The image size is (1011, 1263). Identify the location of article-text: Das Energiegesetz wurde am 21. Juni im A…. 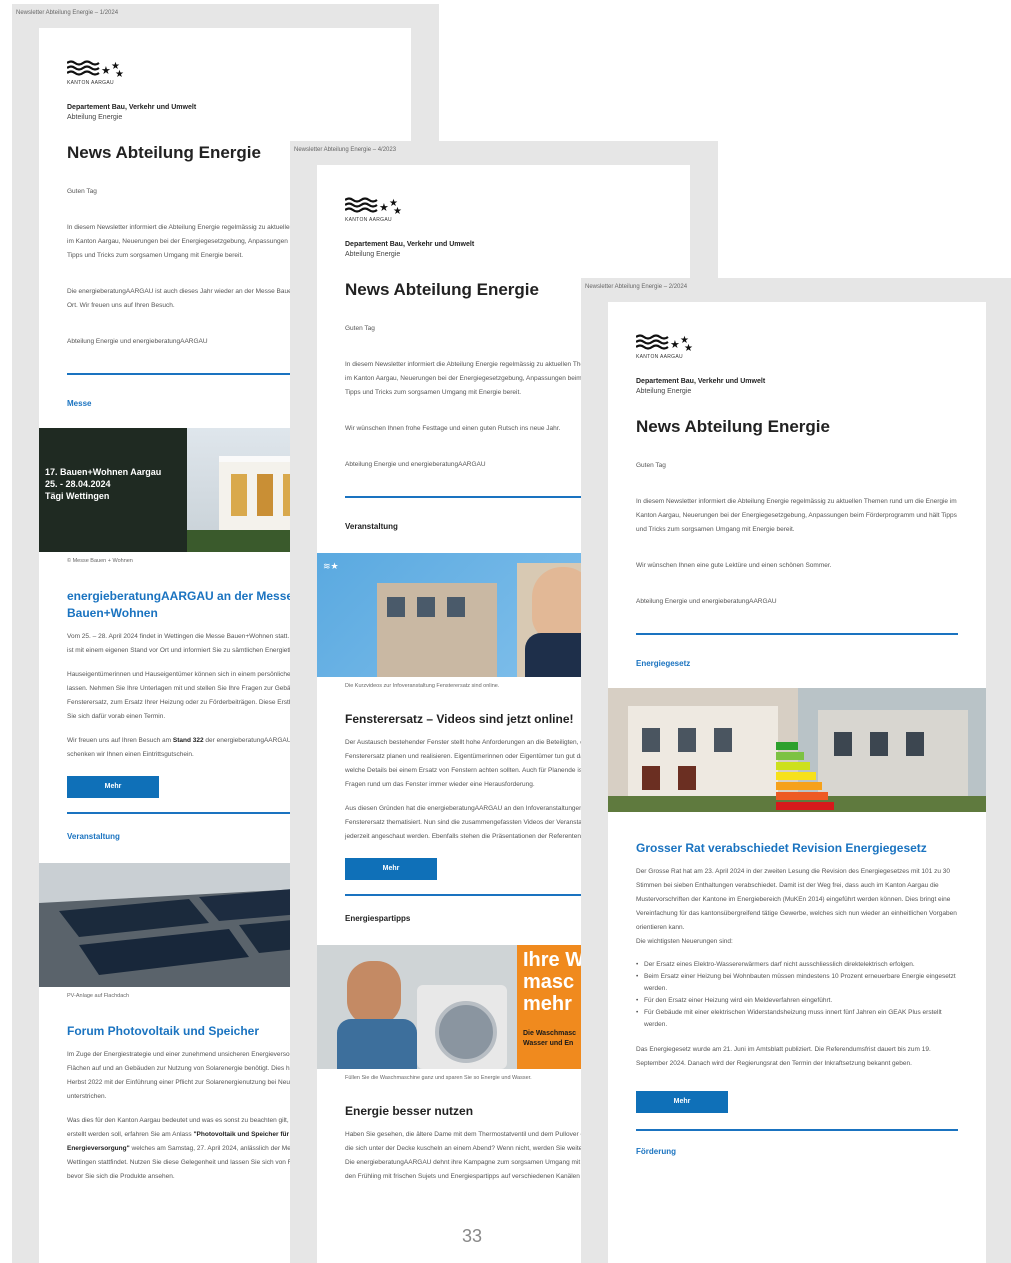
(783, 1056).